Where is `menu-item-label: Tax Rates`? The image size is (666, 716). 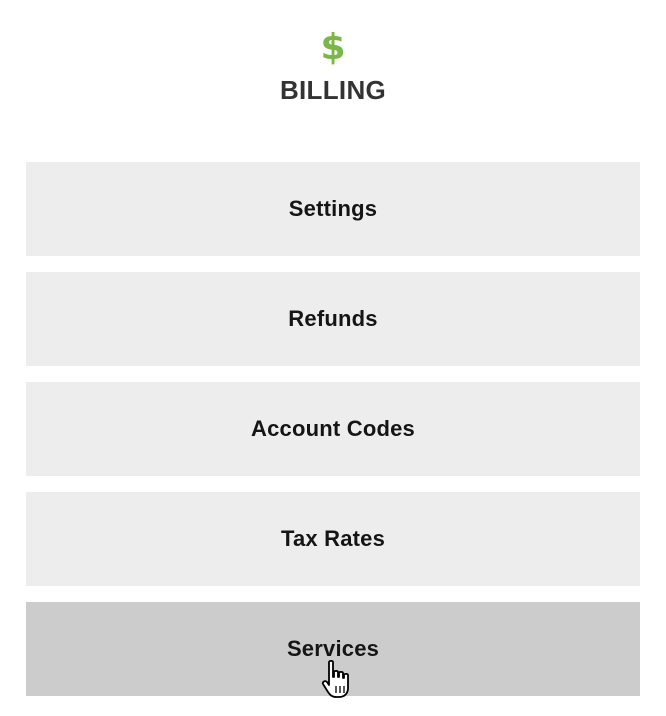
menu-item-label: Tax Rates is located at coordinates (333, 538).